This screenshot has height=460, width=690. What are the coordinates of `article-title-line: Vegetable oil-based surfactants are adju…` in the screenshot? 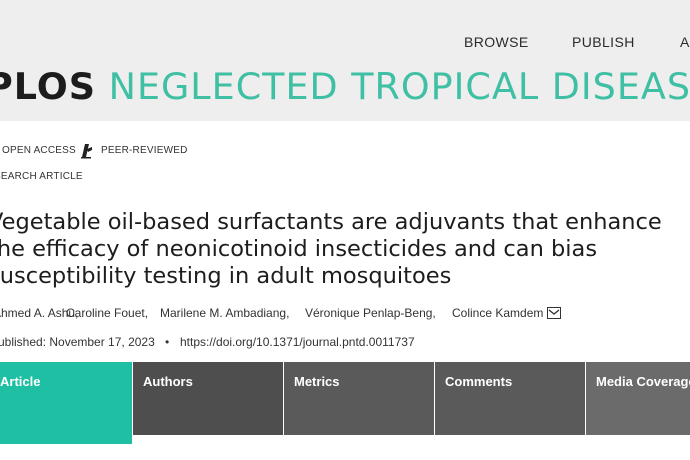 It's located at (331, 222).